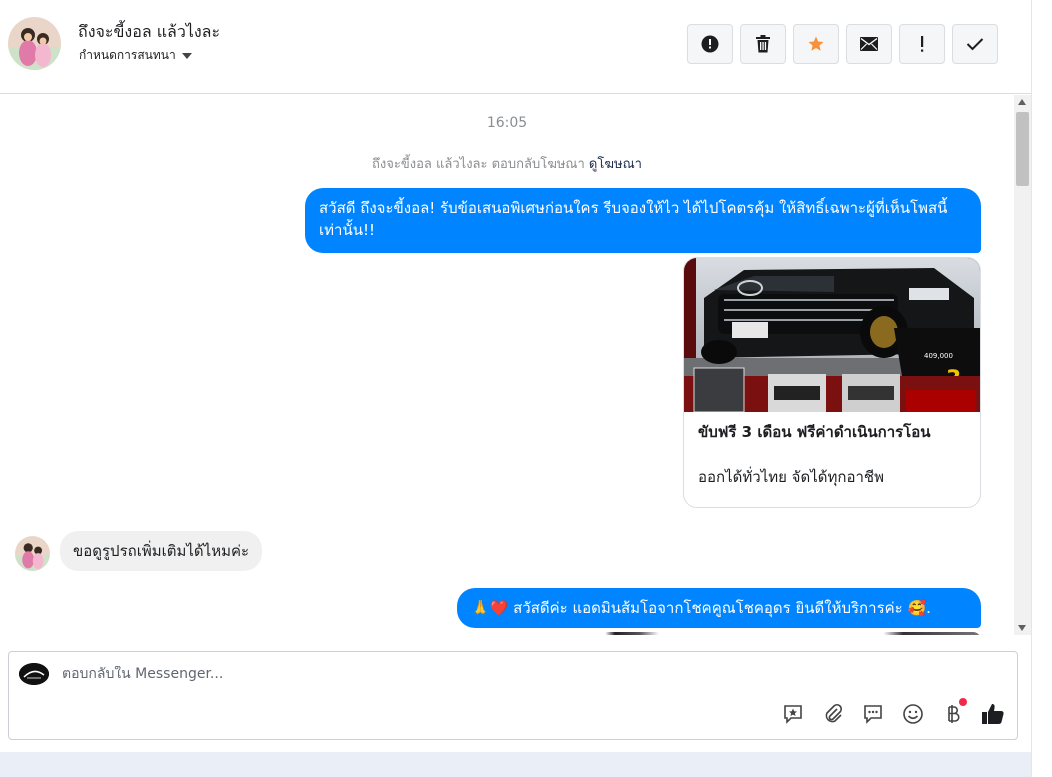  What do you see at coordinates (814, 432) in the screenshot?
I see `ad-card-title: ขับฟรี 3 เดือน ฟรีค่าดำเนินการโอน` at bounding box center [814, 432].